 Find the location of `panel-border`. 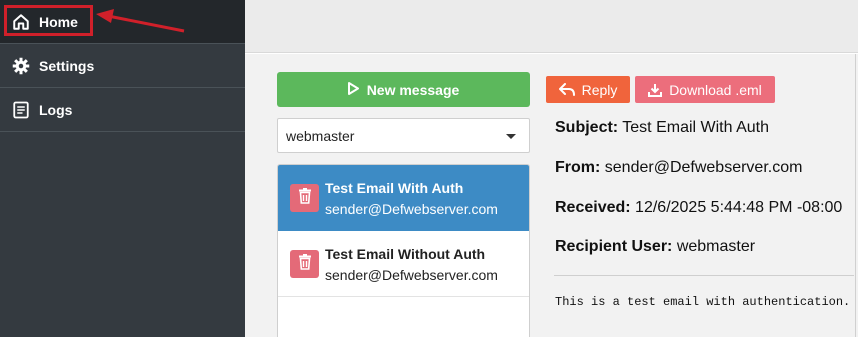

panel-border is located at coordinates (855, 195).